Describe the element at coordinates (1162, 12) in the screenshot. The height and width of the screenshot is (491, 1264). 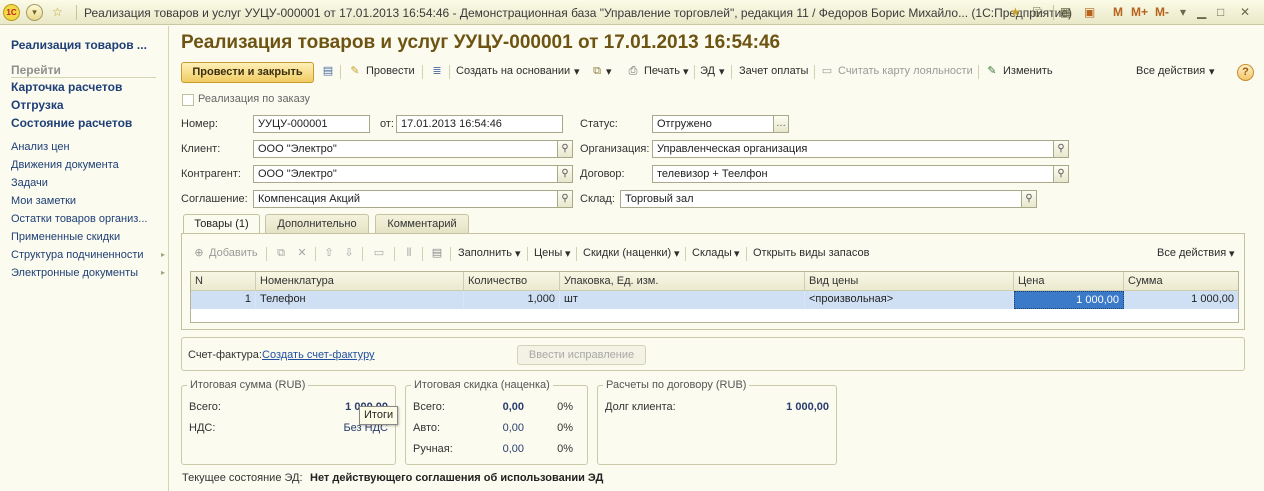
I see `memory-minus-button: M-` at that location.